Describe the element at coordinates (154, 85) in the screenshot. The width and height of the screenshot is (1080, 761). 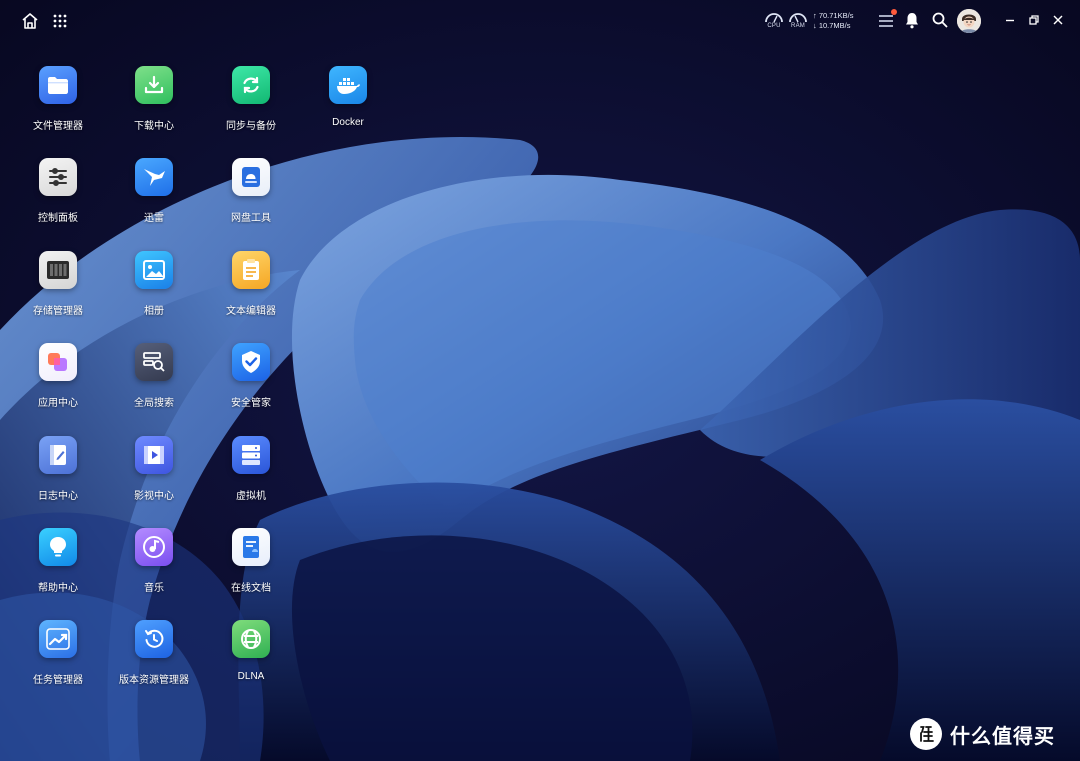
I see `download-icon` at that location.